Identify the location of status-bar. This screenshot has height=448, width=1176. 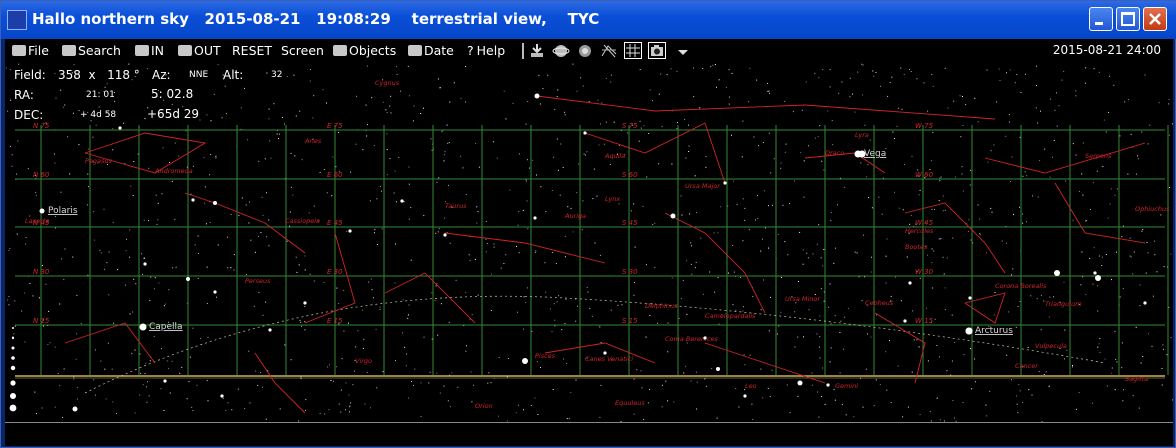
(589, 434).